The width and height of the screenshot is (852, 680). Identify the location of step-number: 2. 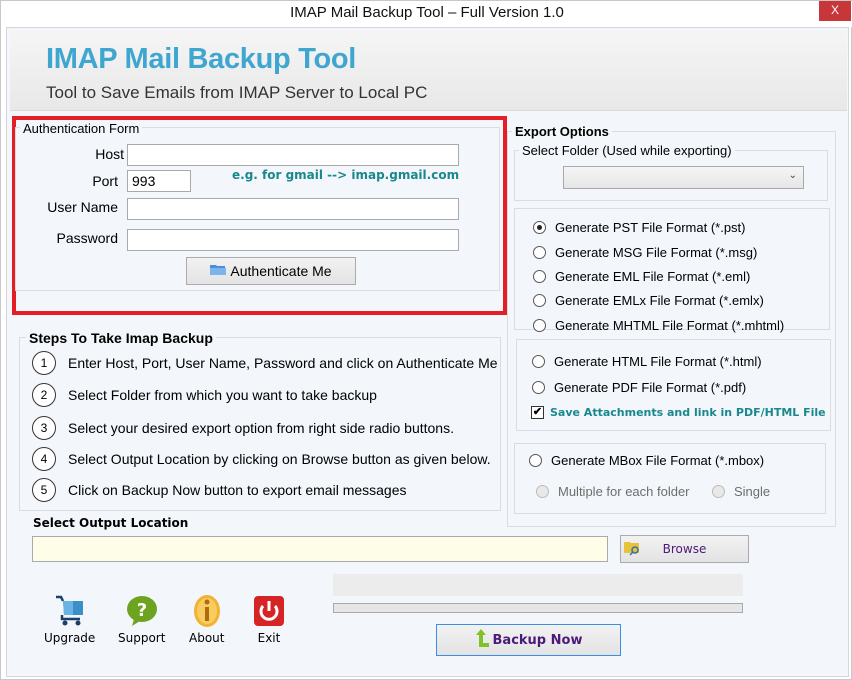
(44, 395).